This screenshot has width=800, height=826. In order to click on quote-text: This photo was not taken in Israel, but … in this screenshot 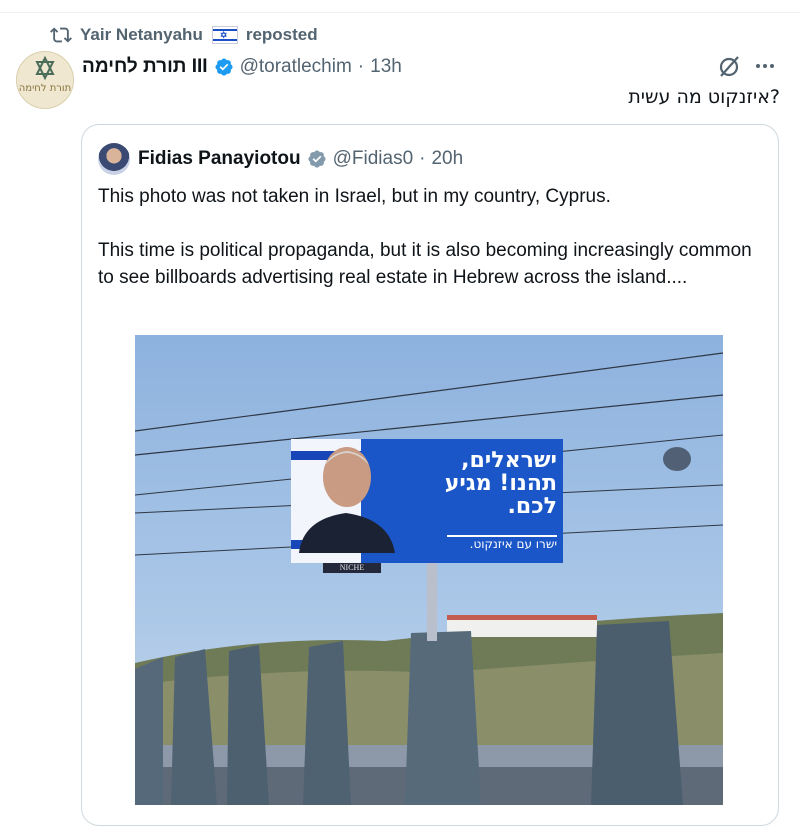, I will do `click(428, 237)`.